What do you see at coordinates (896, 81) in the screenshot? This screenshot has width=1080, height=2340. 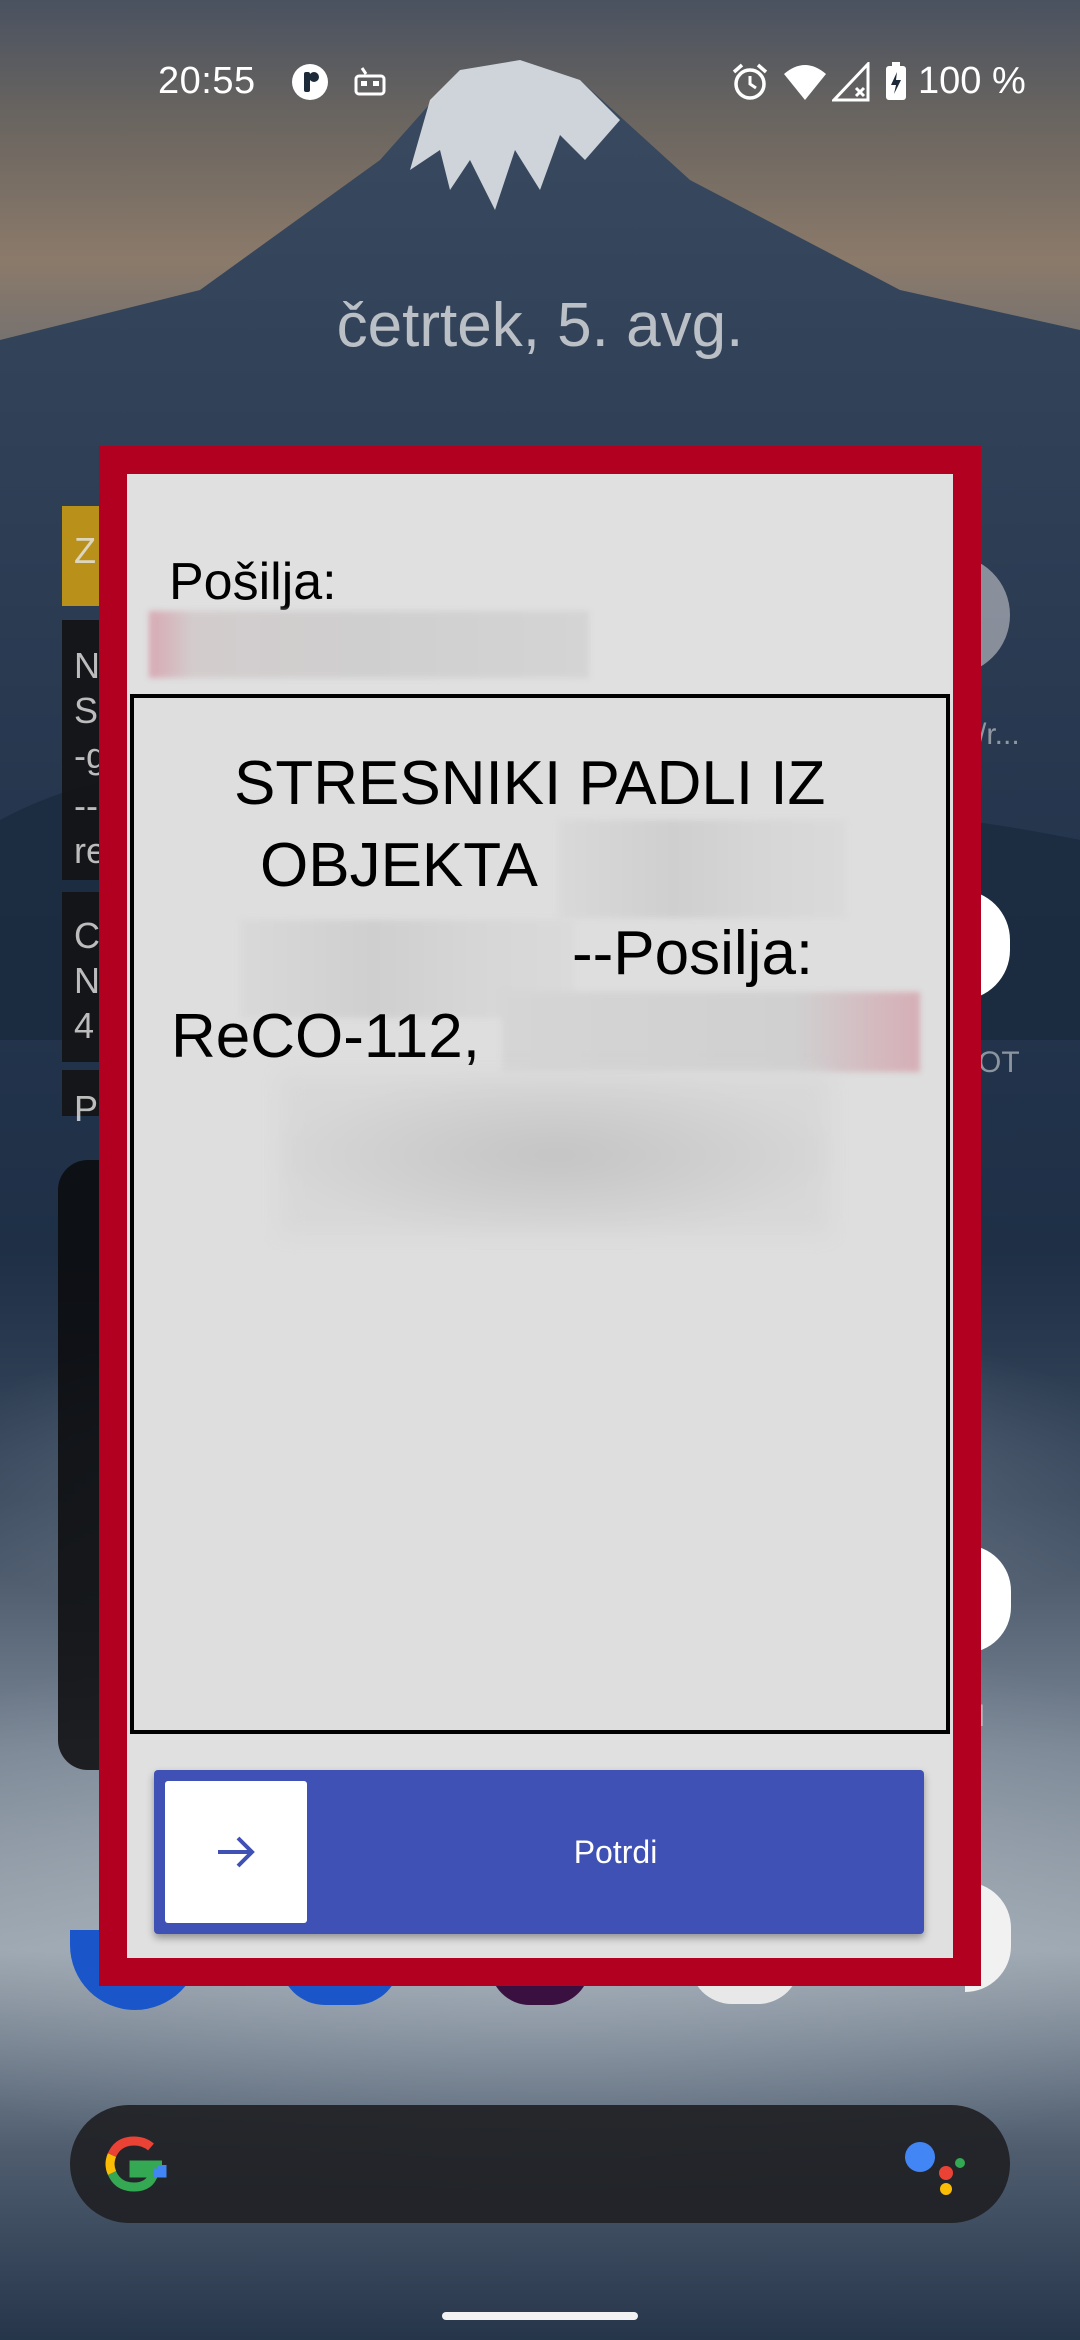 I see `battery-charging-icon` at bounding box center [896, 81].